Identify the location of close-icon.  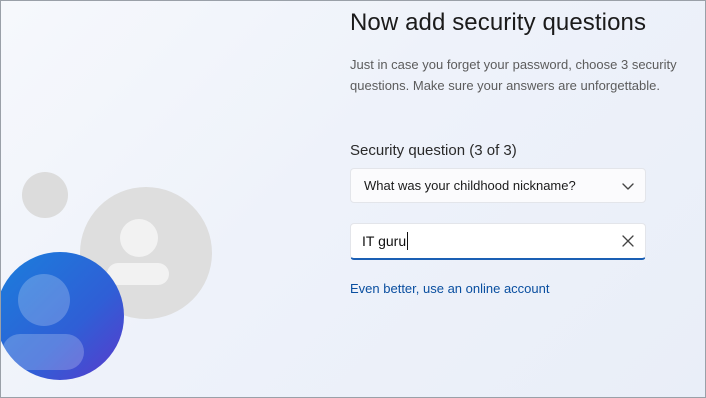
(628, 241).